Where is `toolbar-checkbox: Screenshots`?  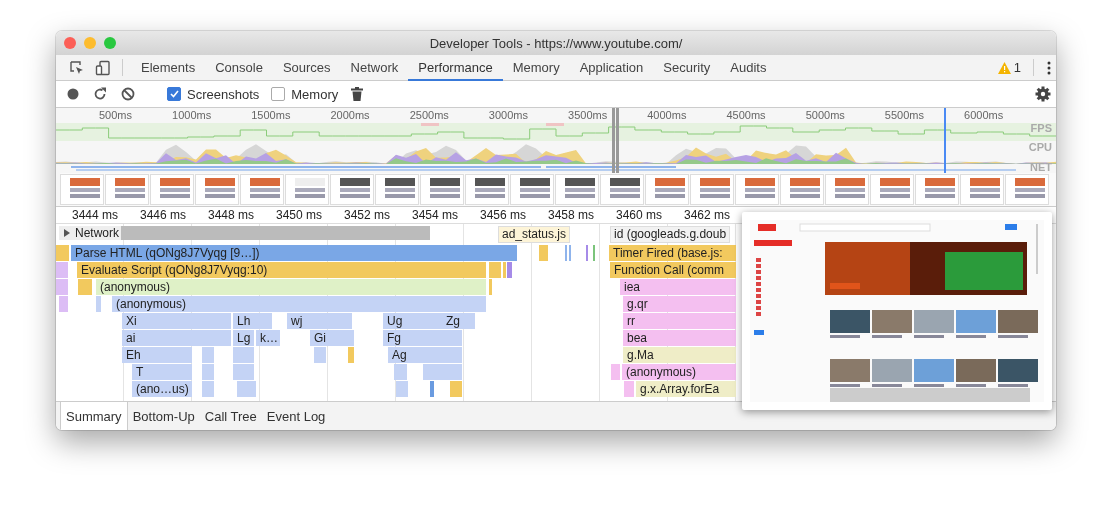 toolbar-checkbox: Screenshots is located at coordinates (213, 94).